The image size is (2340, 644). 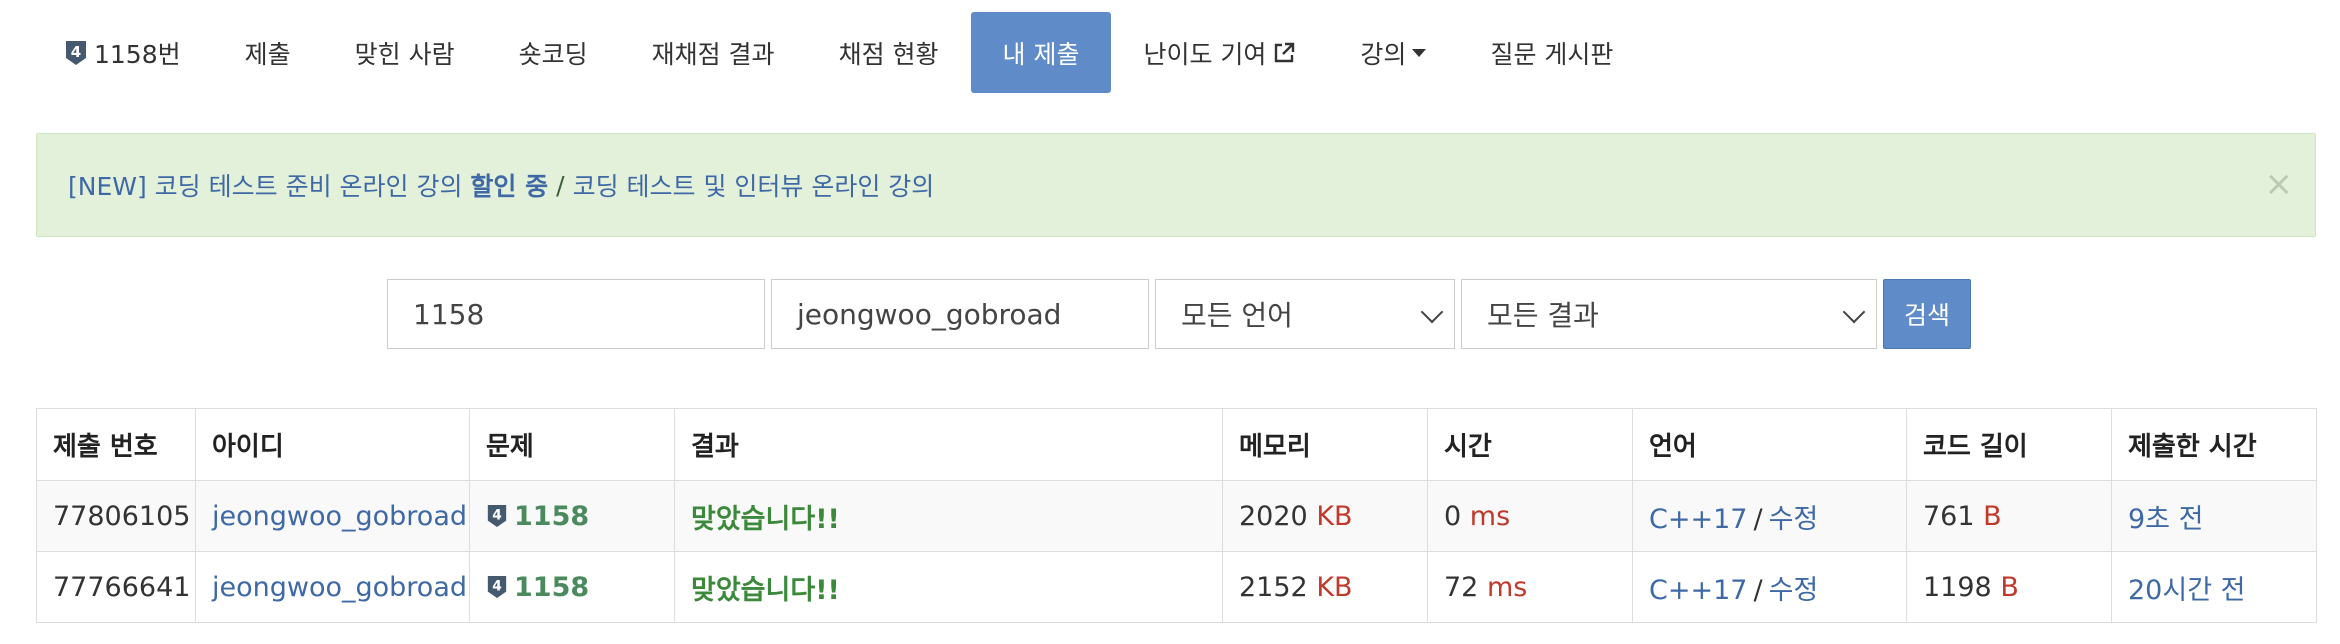 I want to click on tab-lecture-dropdown: 강의, so click(x=1393, y=52).